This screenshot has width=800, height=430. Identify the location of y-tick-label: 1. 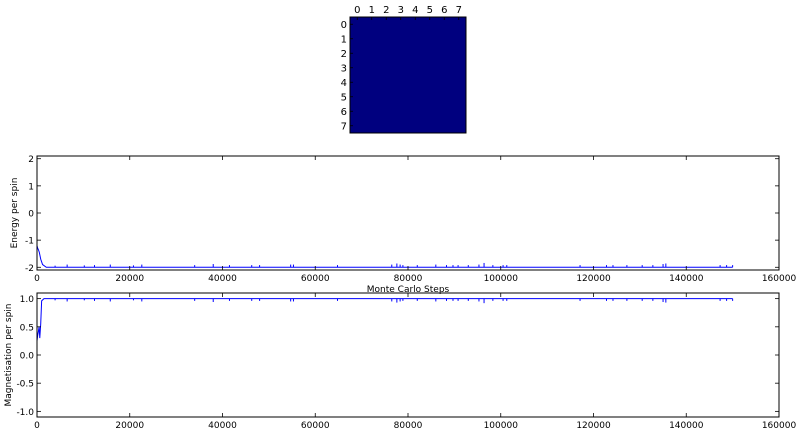
(31, 187).